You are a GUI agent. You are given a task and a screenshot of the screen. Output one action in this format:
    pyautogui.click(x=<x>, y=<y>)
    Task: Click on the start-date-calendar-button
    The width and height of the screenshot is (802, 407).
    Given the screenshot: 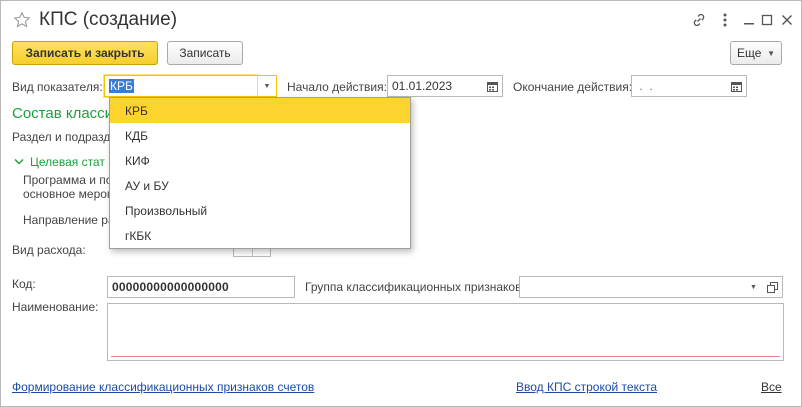 What is the action you would take?
    pyautogui.click(x=493, y=86)
    